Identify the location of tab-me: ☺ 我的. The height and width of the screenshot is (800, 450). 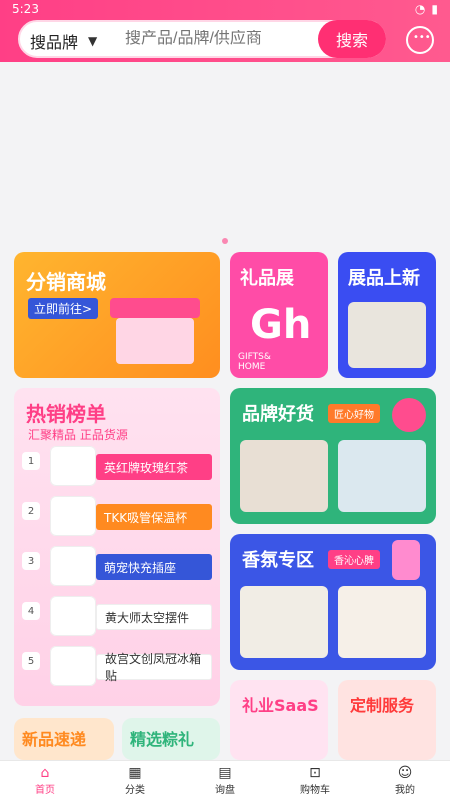
(405, 780).